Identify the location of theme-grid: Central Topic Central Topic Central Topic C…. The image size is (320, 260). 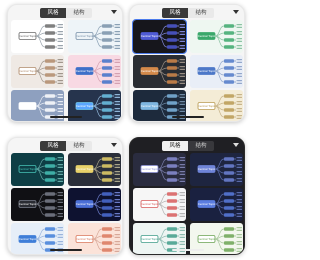
(187, 70).